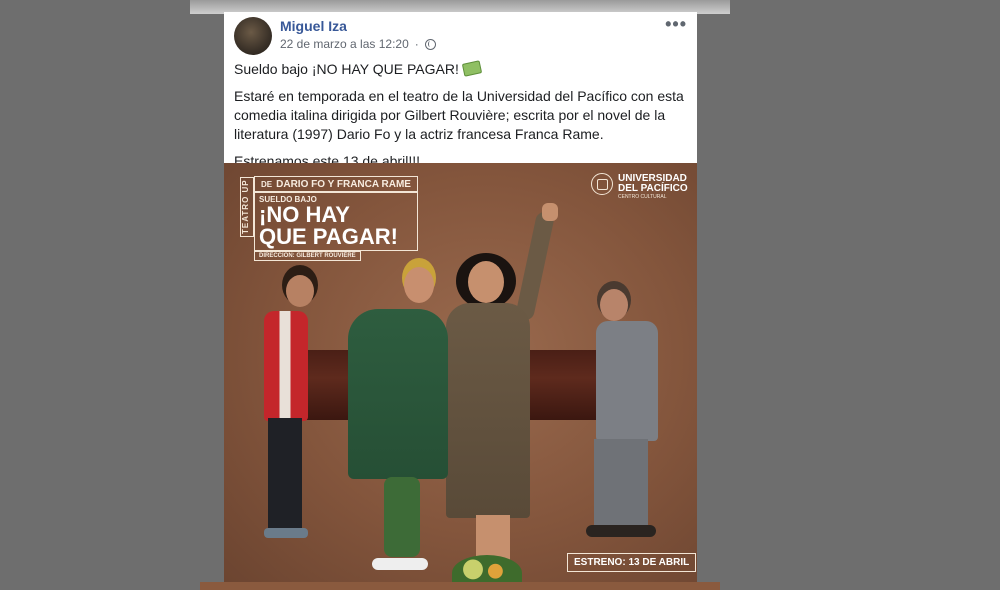 This screenshot has height=590, width=1000. What do you see at coordinates (614, 305) in the screenshot?
I see `actor-4-head` at bounding box center [614, 305].